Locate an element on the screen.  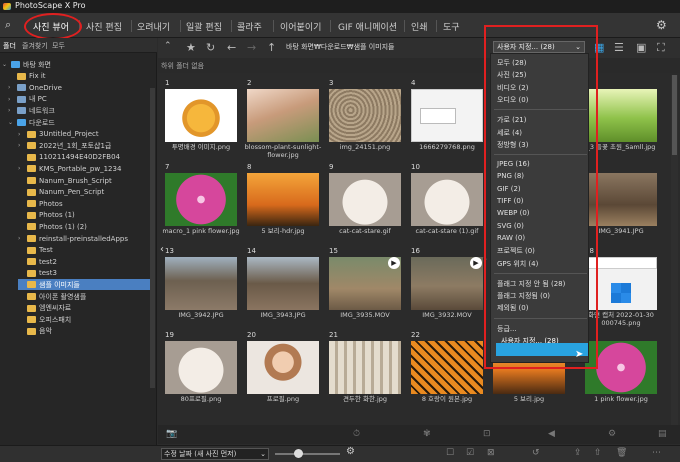
tree-item: Photos is located at coordinates (40, 203).